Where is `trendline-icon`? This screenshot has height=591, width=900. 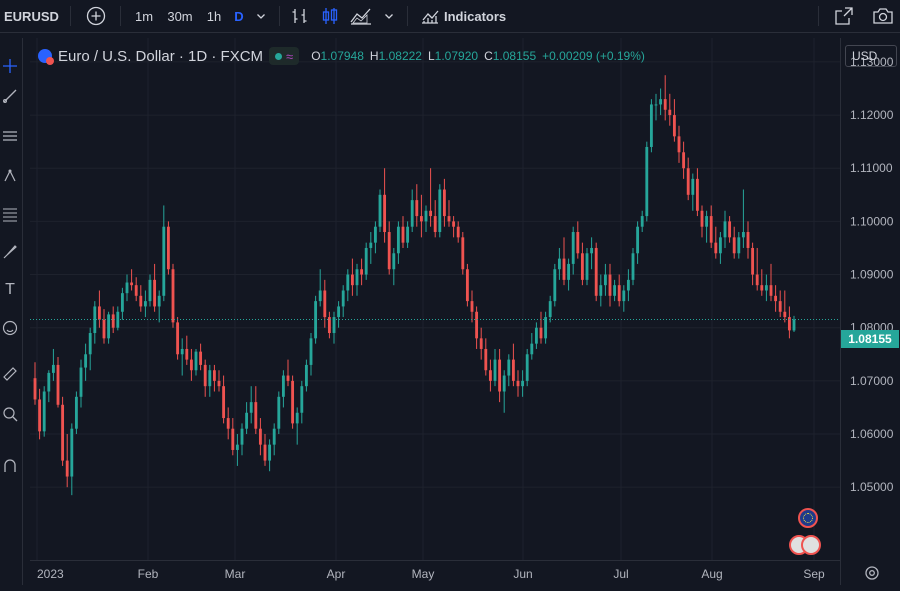
trendline-icon is located at coordinates (10, 96).